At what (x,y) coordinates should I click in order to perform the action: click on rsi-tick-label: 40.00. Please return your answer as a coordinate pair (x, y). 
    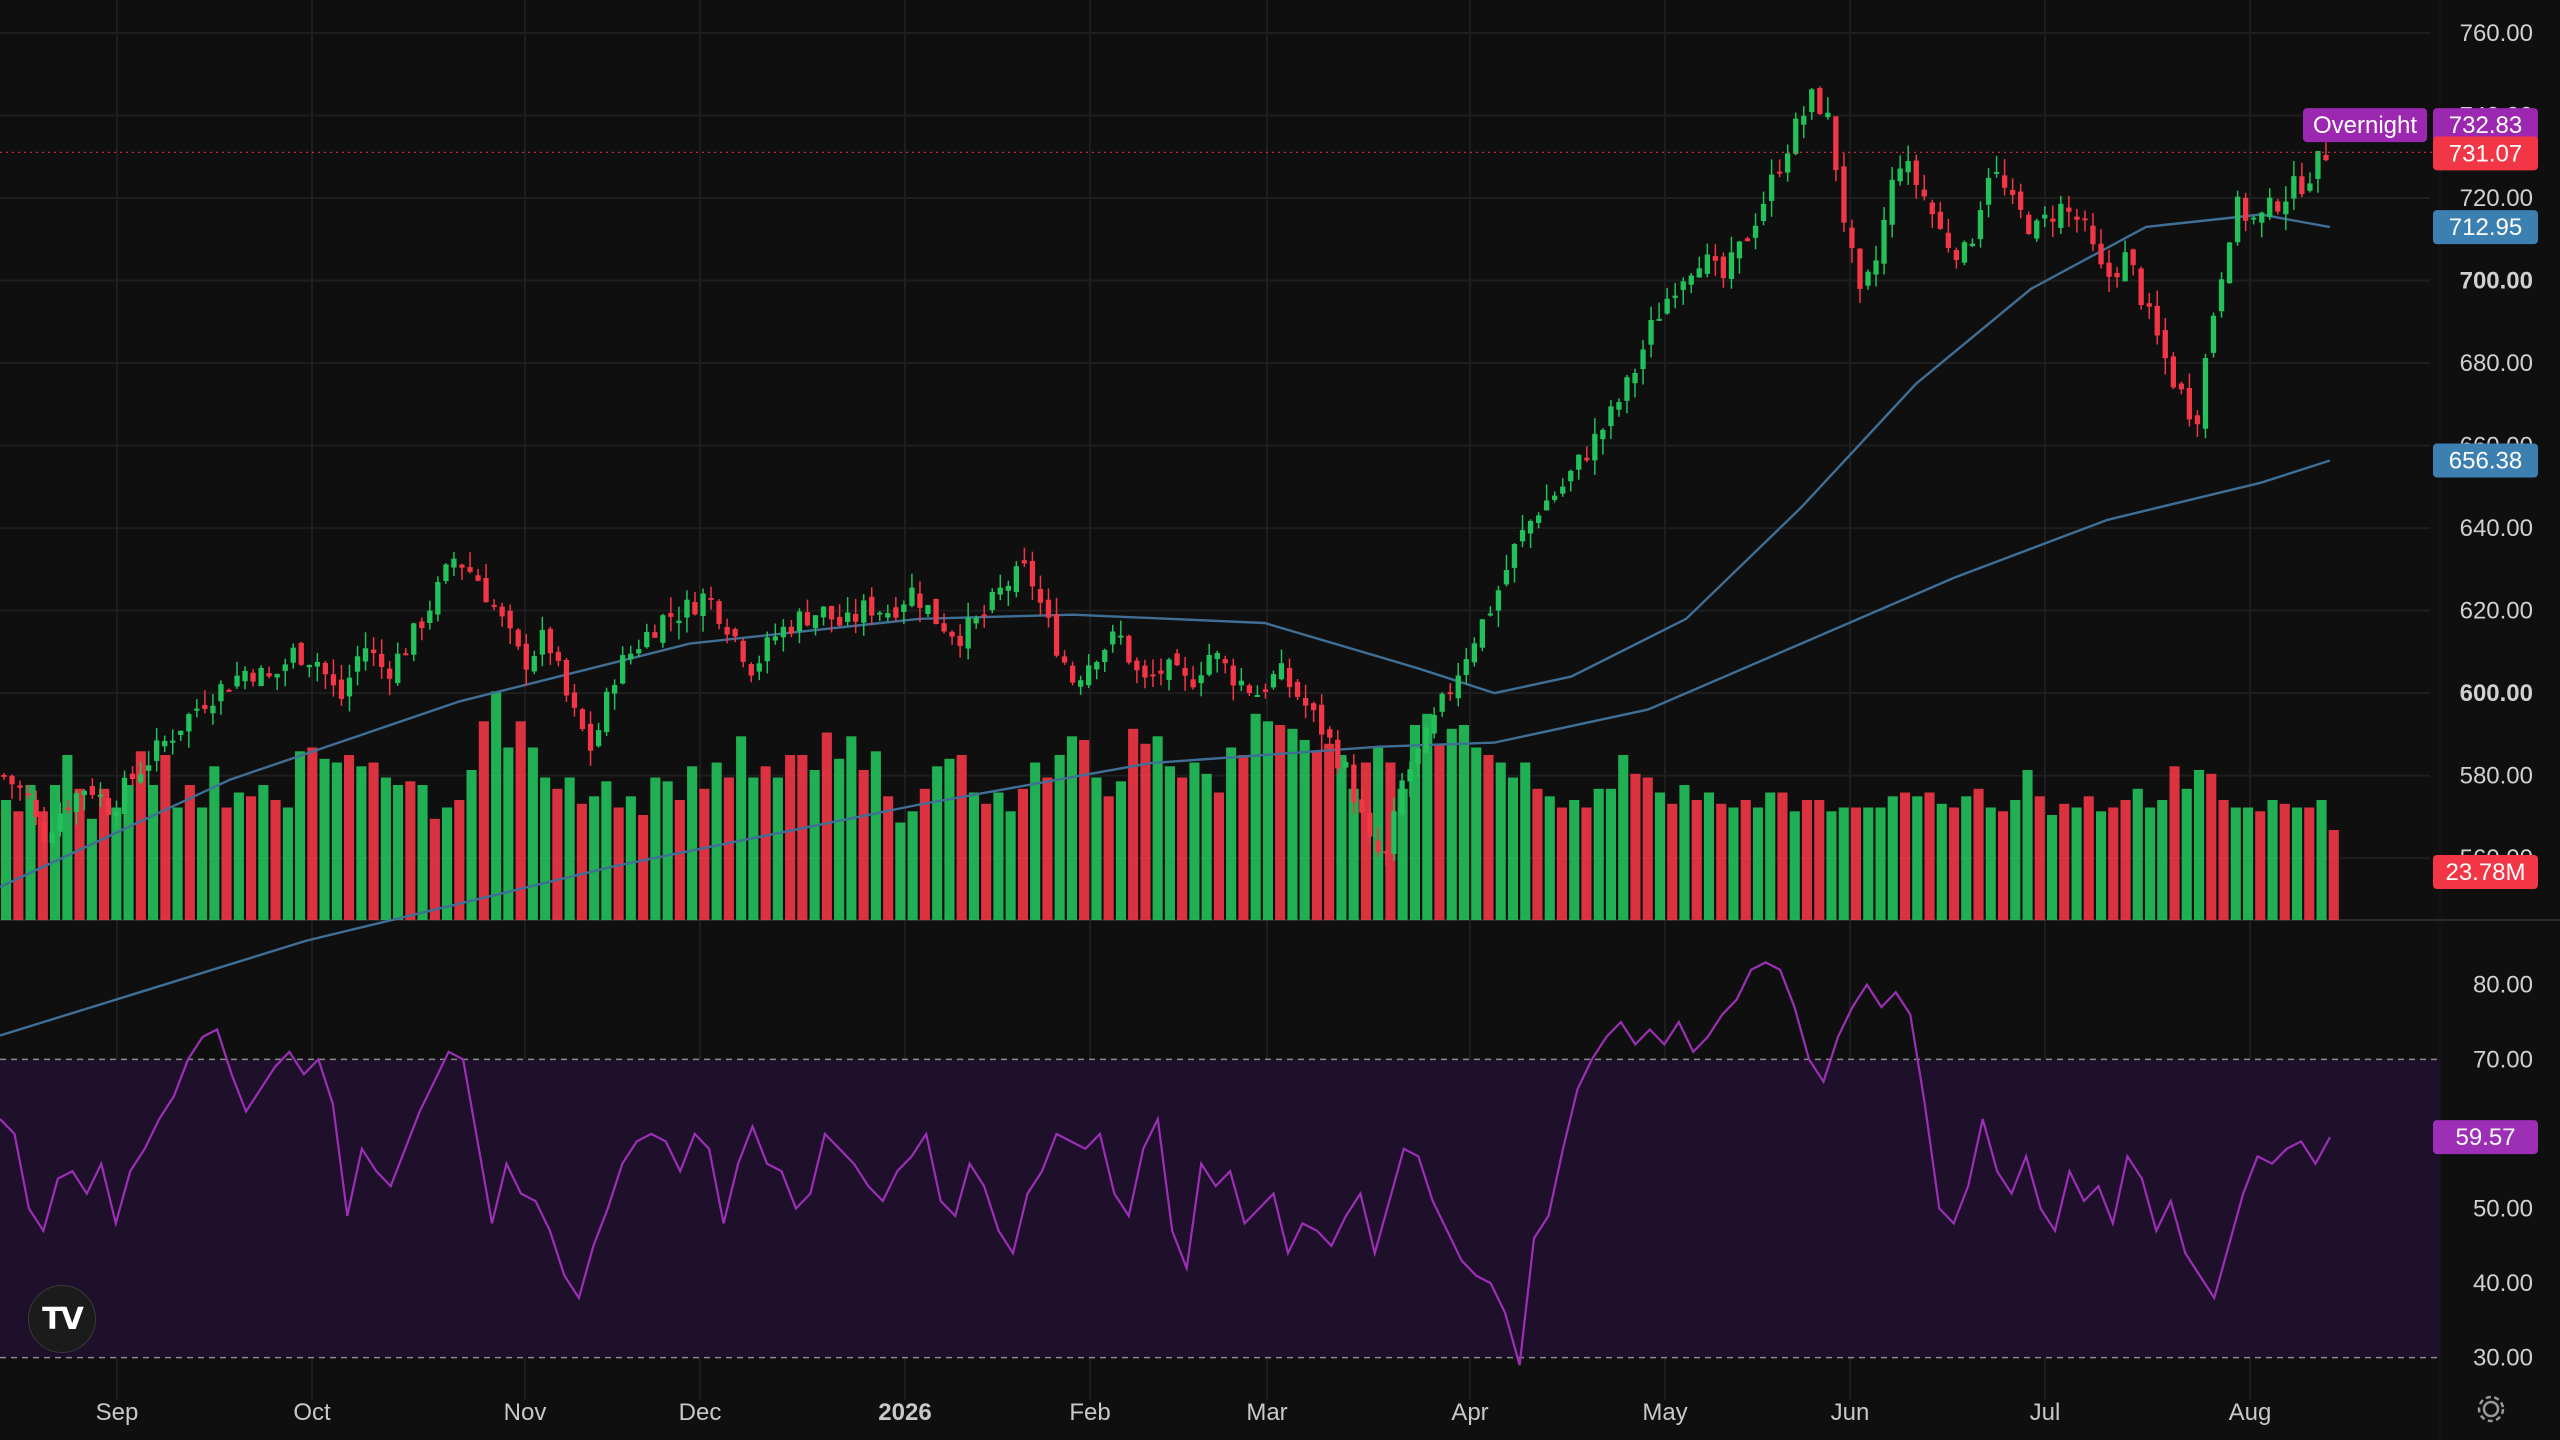
    Looking at the image, I should click on (2503, 1283).